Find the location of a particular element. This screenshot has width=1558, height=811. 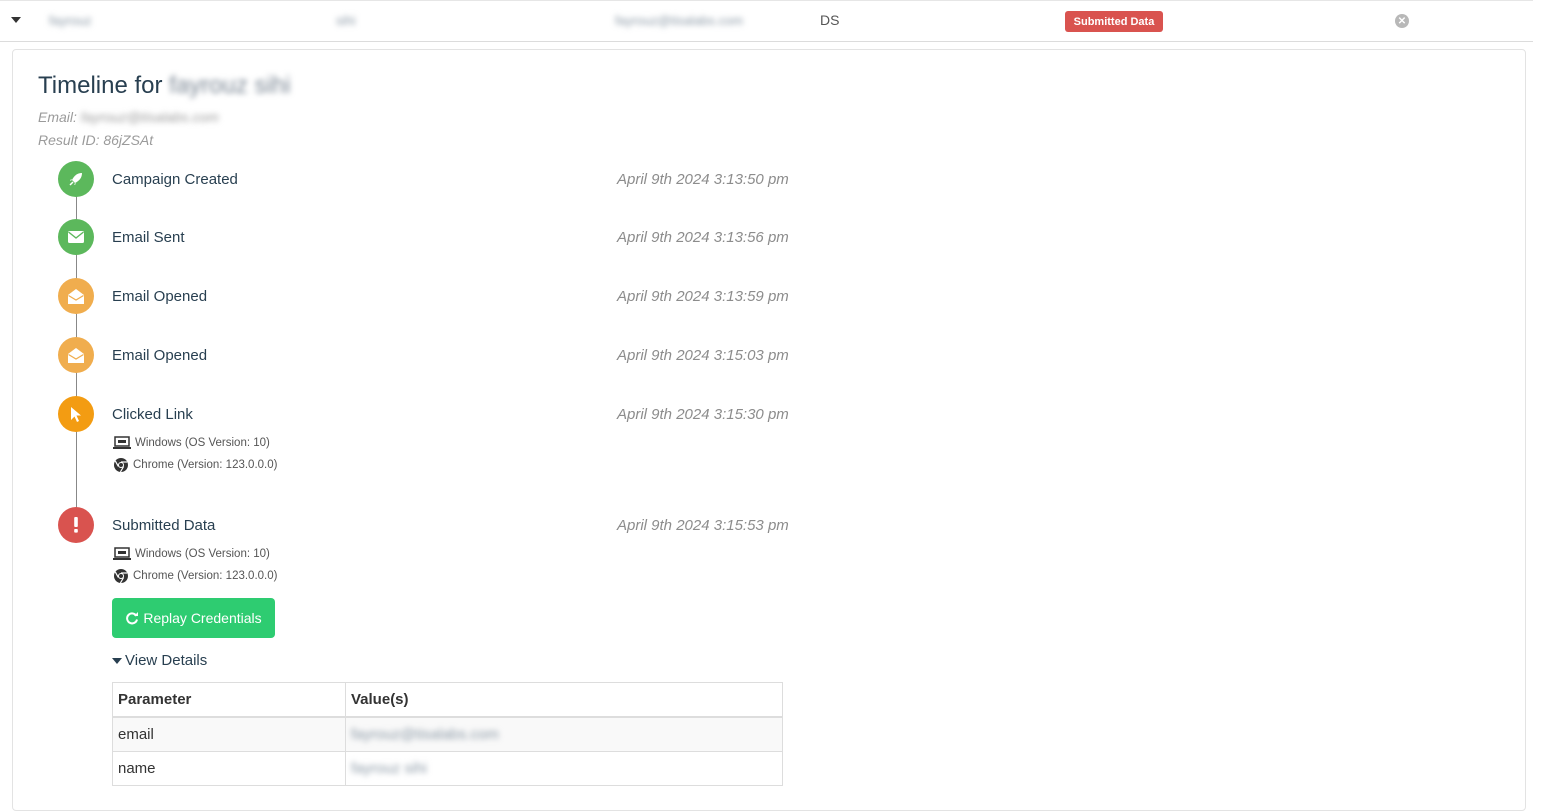

status-badge: Submitted Data is located at coordinates (1114, 21).